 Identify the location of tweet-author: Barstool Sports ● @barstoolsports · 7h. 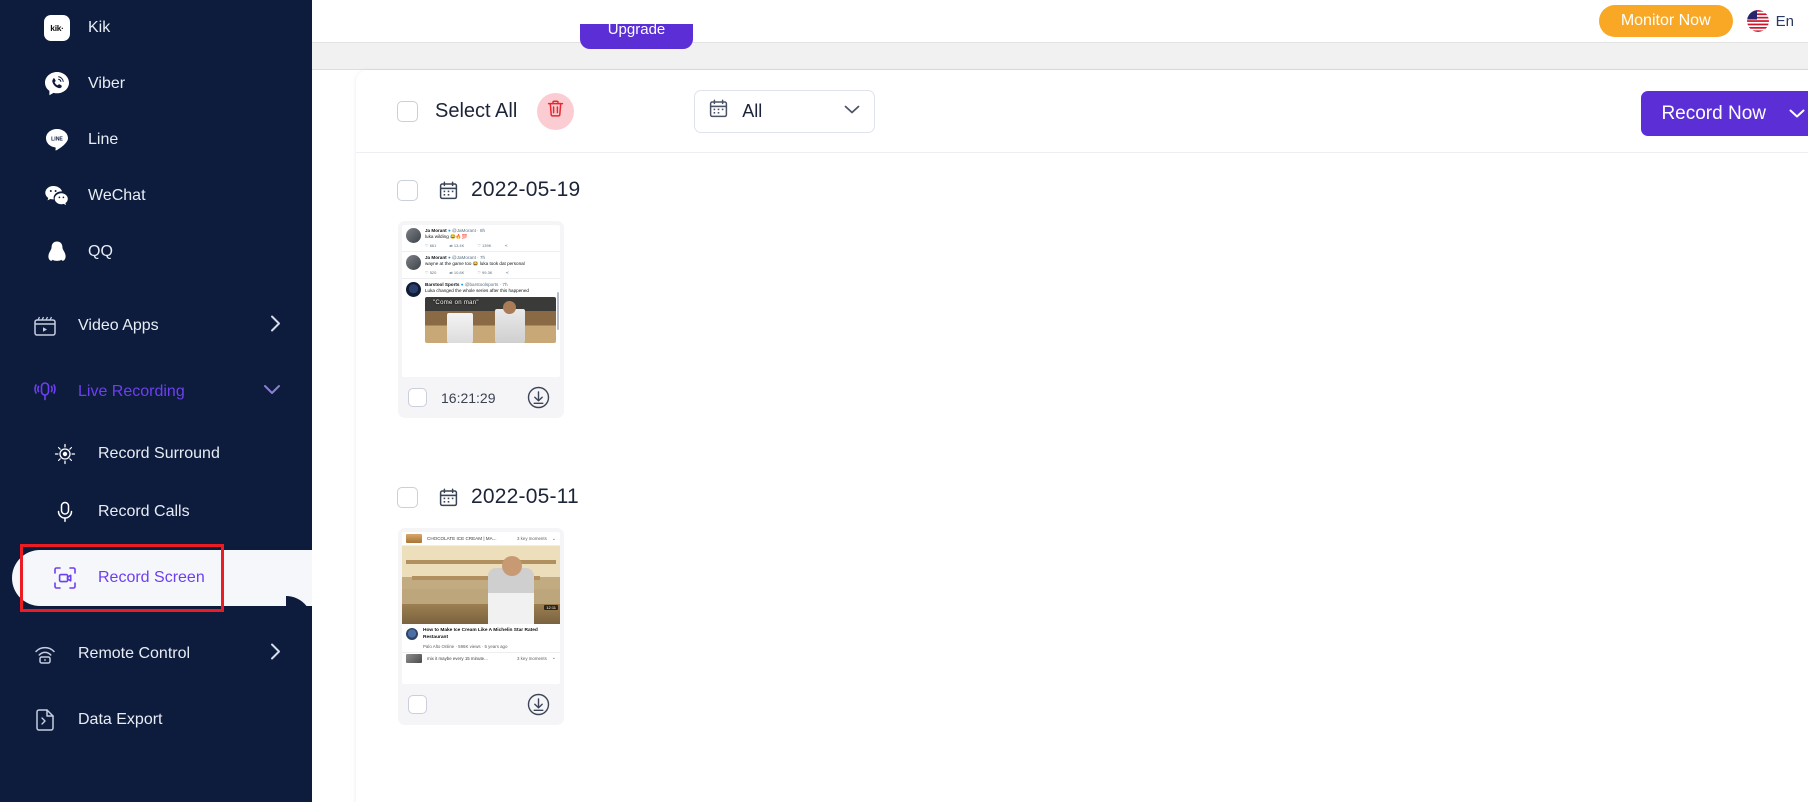
(466, 284).